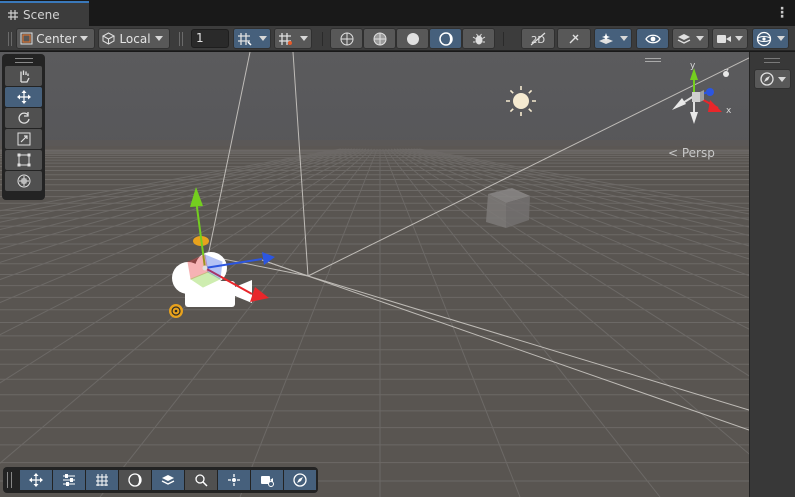  I want to click on svg-text: y, so click(693, 66).